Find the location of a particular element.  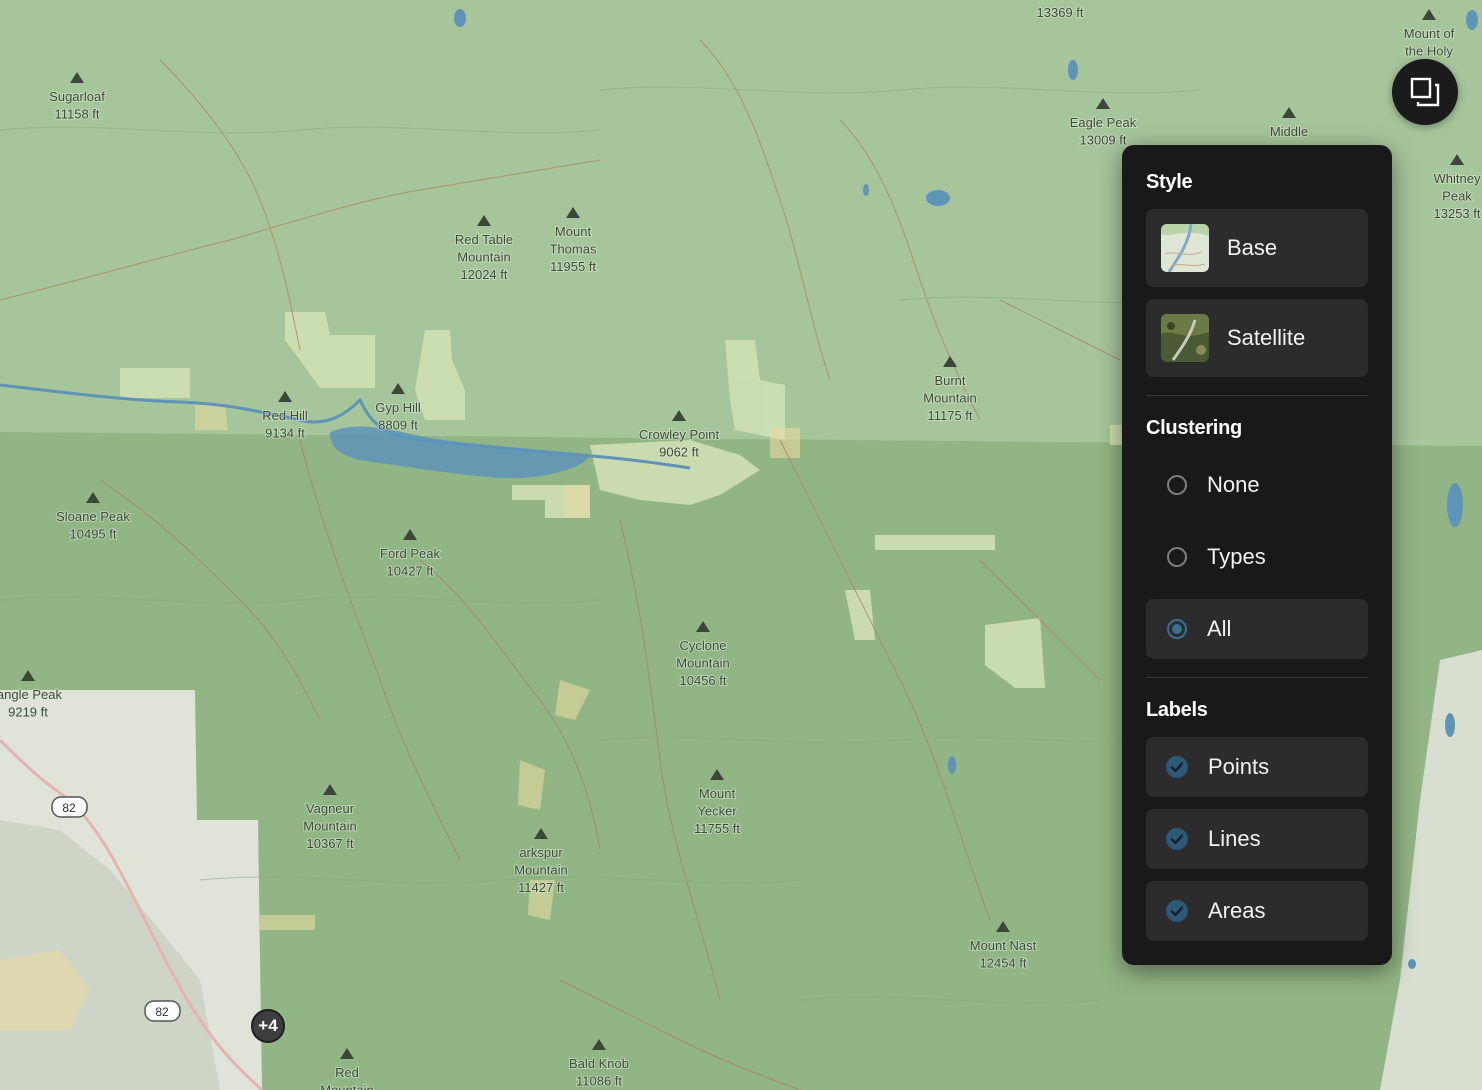

peak-label: Eagle Peak is located at coordinates (1103, 122).